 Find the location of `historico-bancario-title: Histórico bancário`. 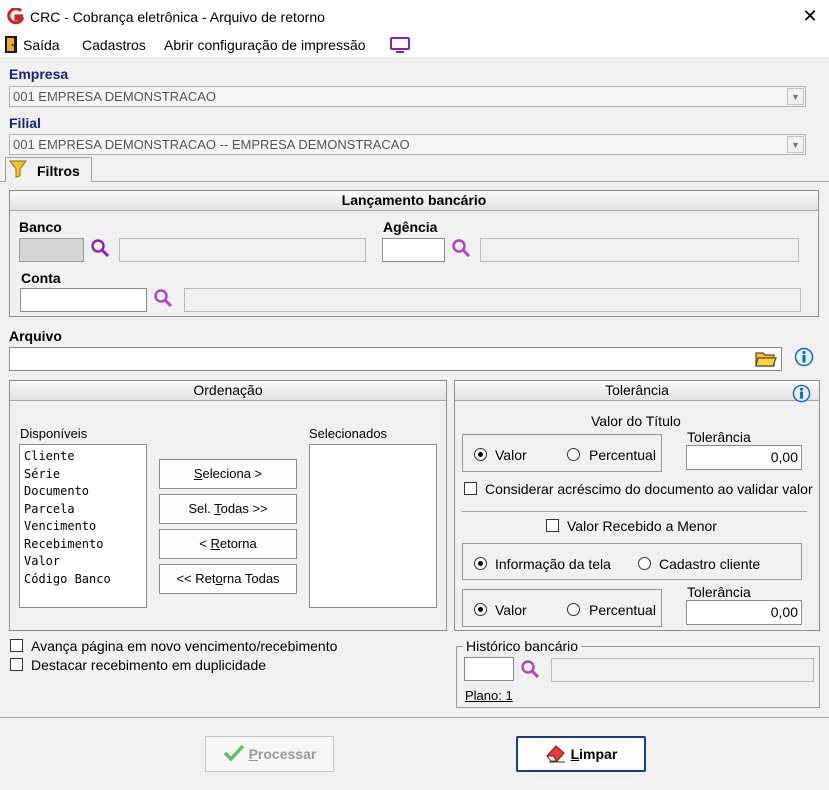

historico-bancario-title: Histórico bancário is located at coordinates (522, 646).